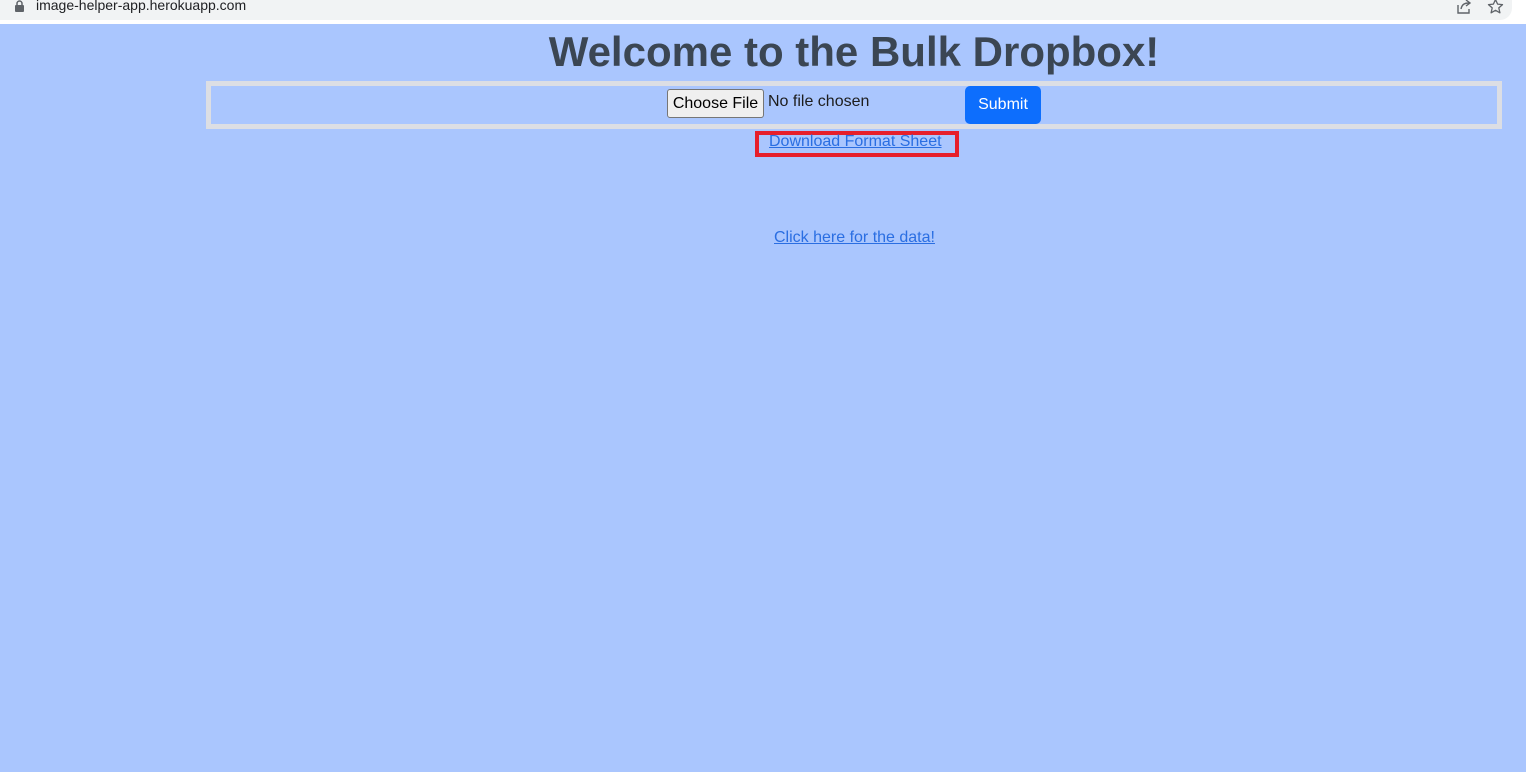 Image resolution: width=1526 pixels, height=772 pixels. I want to click on page-title: Welcome to the Bulk Dropbox!, so click(854, 51).